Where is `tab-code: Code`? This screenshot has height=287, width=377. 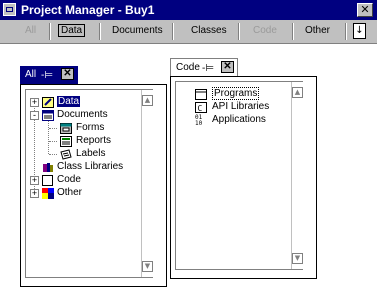
tab-code: Code is located at coordinates (265, 30).